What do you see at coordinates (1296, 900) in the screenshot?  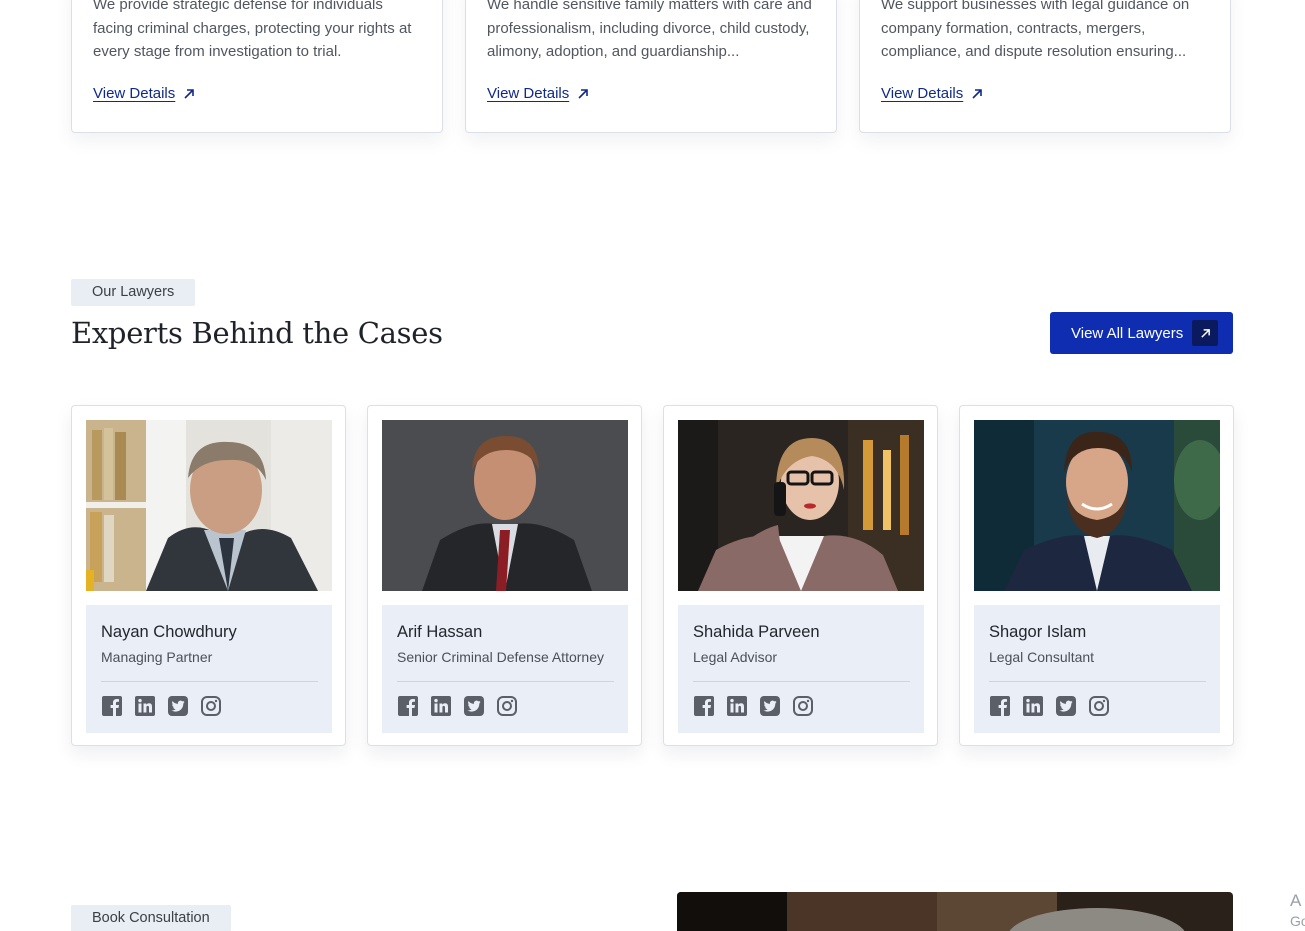 I see `edge-fragment-text: A` at bounding box center [1296, 900].